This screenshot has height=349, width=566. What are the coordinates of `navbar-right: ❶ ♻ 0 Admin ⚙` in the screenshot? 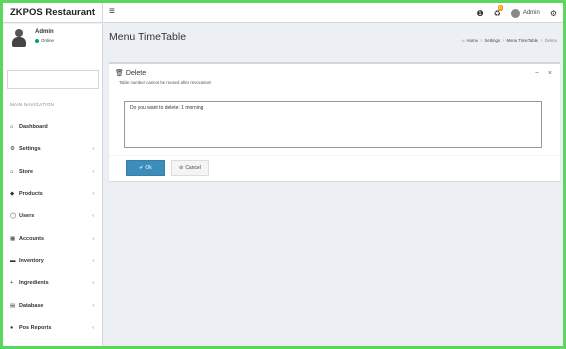 It's located at (516, 13).